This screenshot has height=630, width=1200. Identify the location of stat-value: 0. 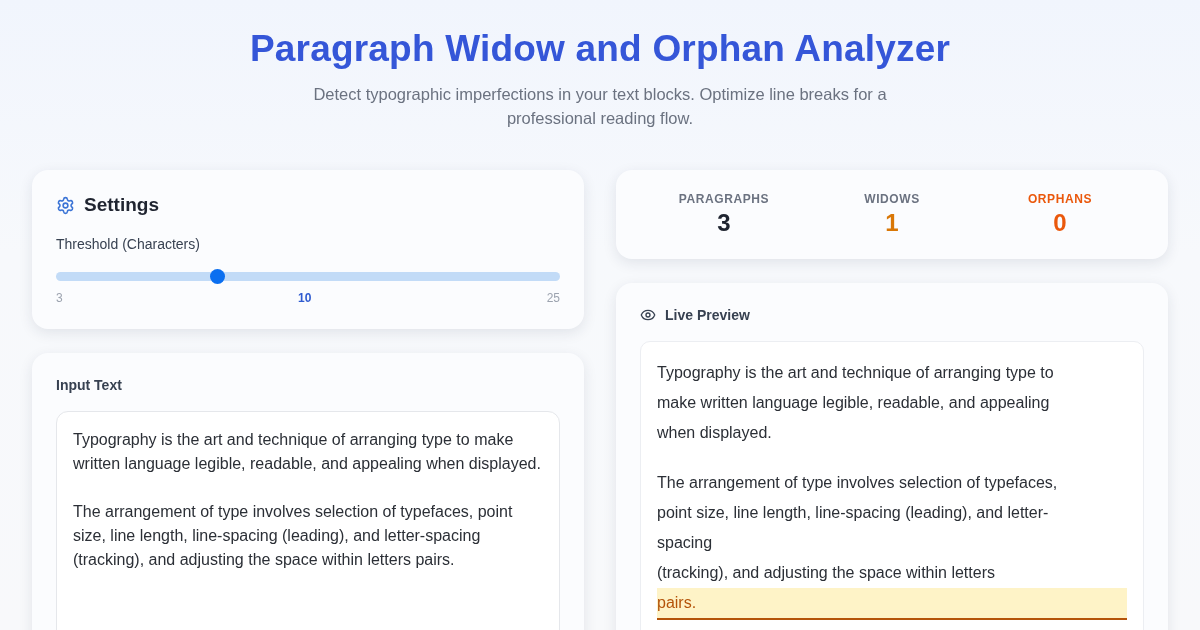
(1060, 223).